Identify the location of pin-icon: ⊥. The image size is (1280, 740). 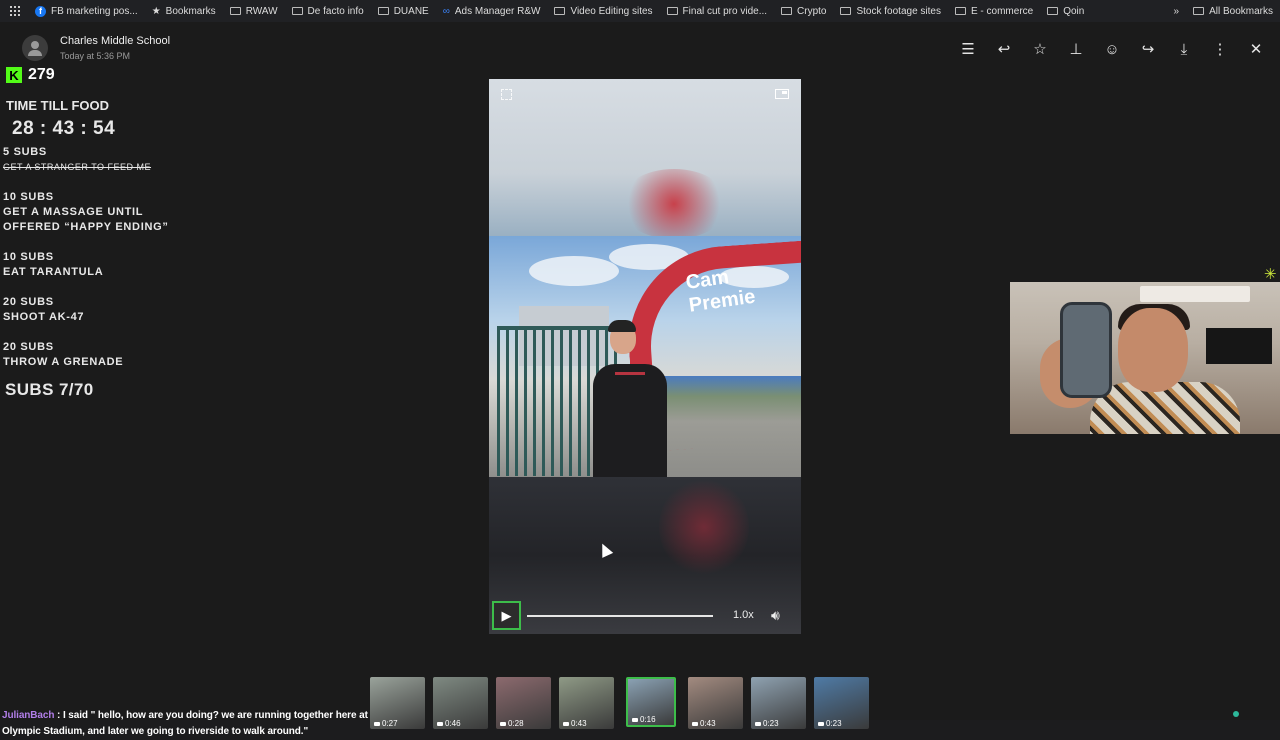
(1076, 49).